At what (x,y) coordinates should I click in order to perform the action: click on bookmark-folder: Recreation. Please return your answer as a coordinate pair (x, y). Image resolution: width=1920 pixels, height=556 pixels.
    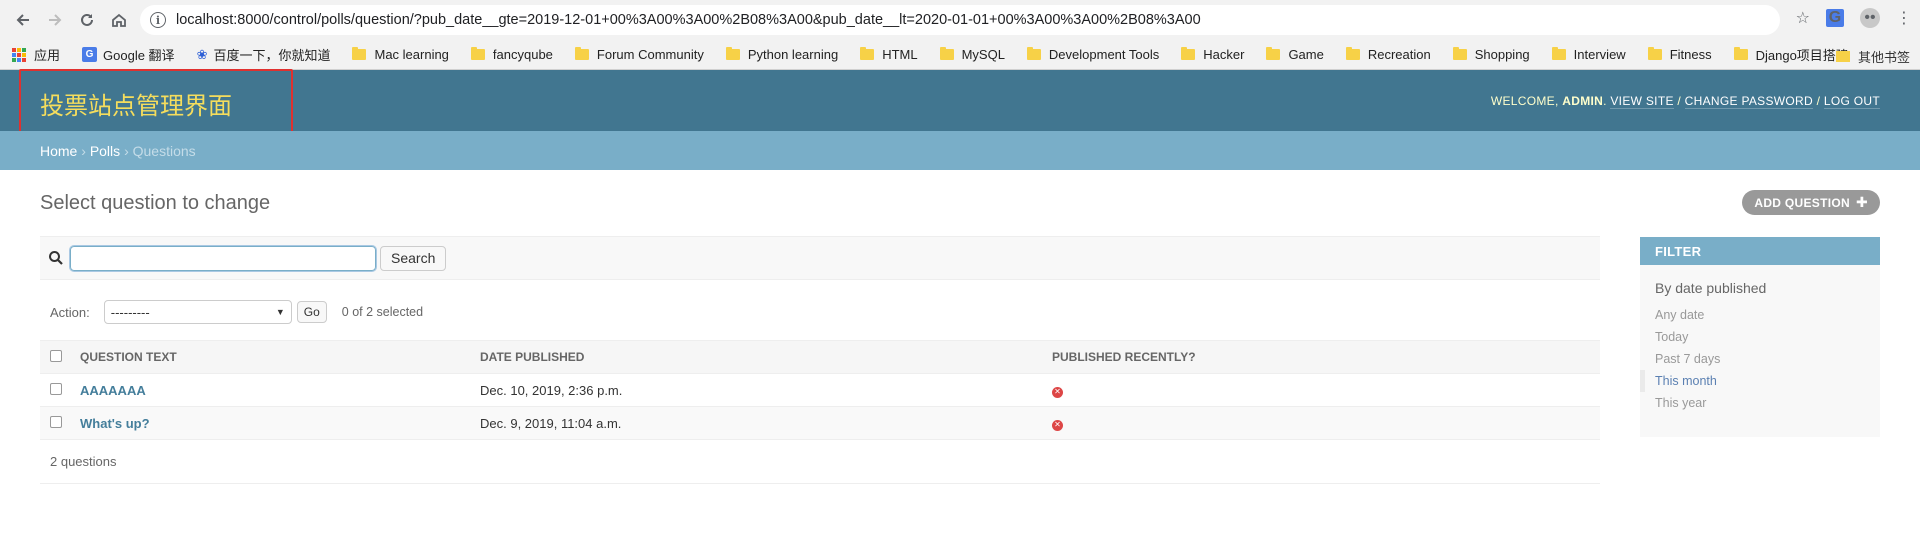
    Looking at the image, I should click on (1388, 54).